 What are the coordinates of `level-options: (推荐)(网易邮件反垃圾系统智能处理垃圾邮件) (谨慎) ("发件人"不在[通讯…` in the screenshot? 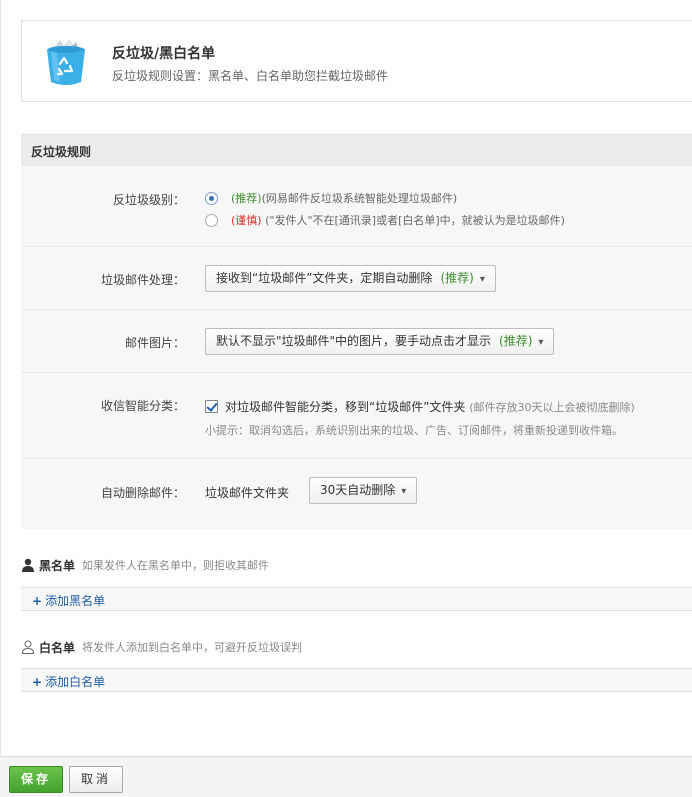 It's located at (445, 213).